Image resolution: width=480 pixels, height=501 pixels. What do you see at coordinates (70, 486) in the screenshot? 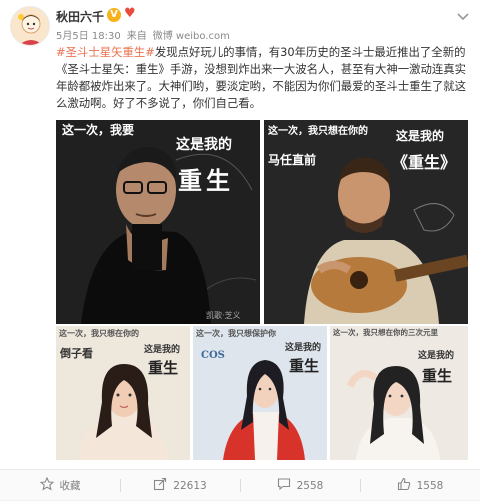
I see `favorite-label: 收藏` at bounding box center [70, 486].